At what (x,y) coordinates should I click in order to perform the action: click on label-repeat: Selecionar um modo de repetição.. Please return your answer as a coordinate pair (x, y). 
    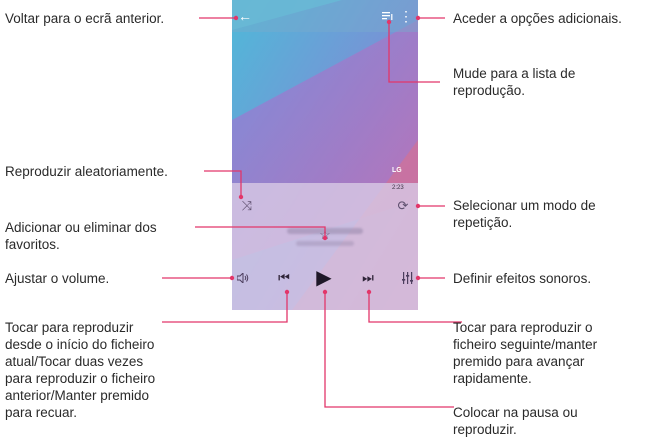
    Looking at the image, I should click on (524, 214).